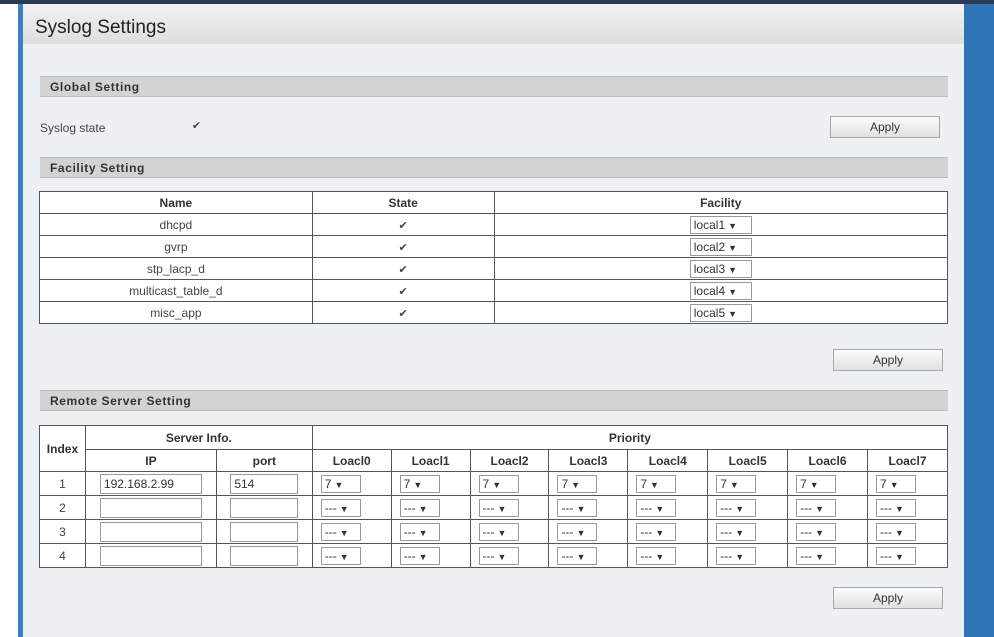 The height and width of the screenshot is (637, 994). I want to click on facility-select: local4 ▼, so click(720, 290).